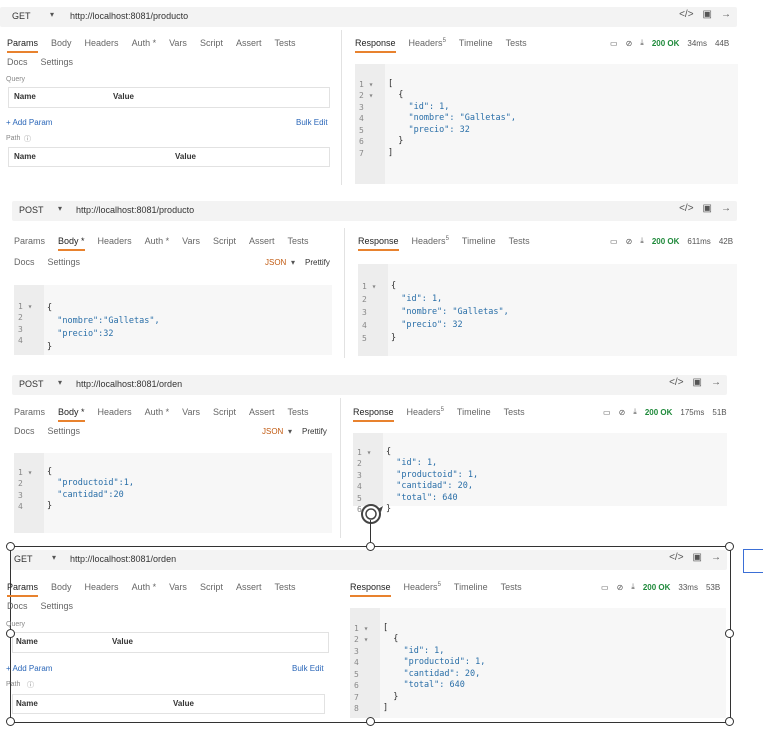 The width and height of the screenshot is (763, 741). I want to click on resize-handle-left, so click(10, 633).